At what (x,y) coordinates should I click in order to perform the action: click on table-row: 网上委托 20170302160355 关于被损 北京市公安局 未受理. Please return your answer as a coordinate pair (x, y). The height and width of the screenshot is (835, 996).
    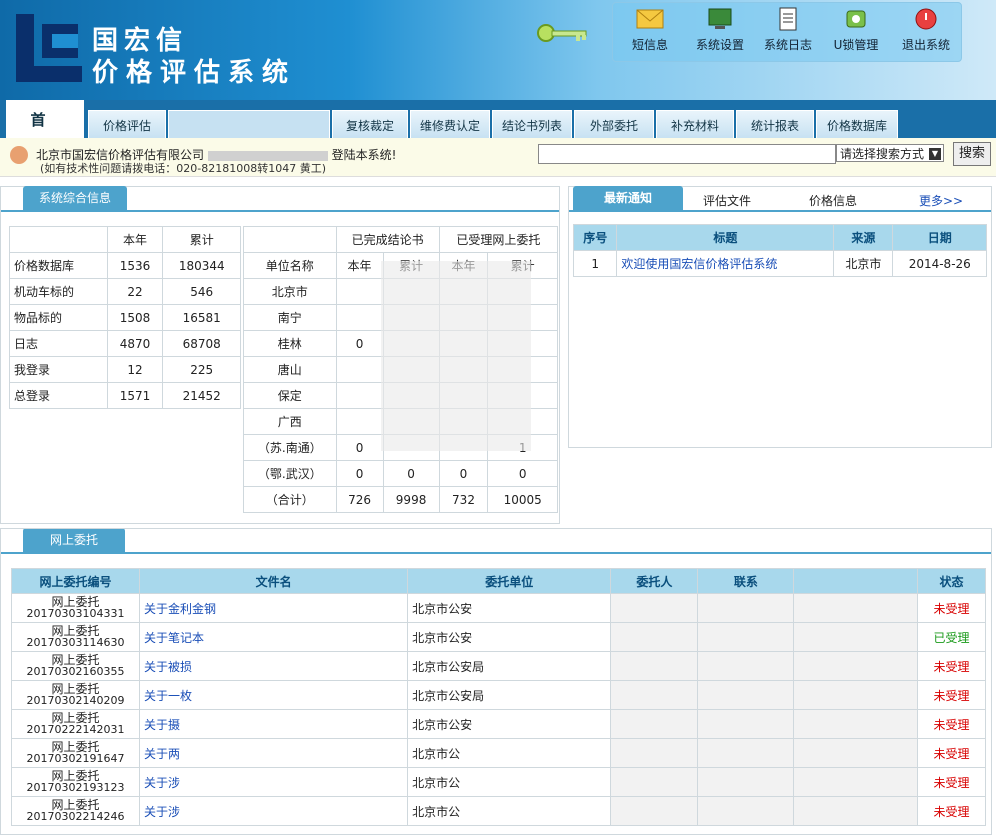
    Looking at the image, I should click on (498, 666).